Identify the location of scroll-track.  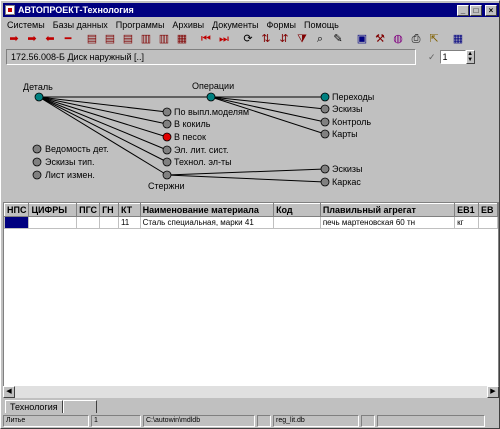
(251, 392).